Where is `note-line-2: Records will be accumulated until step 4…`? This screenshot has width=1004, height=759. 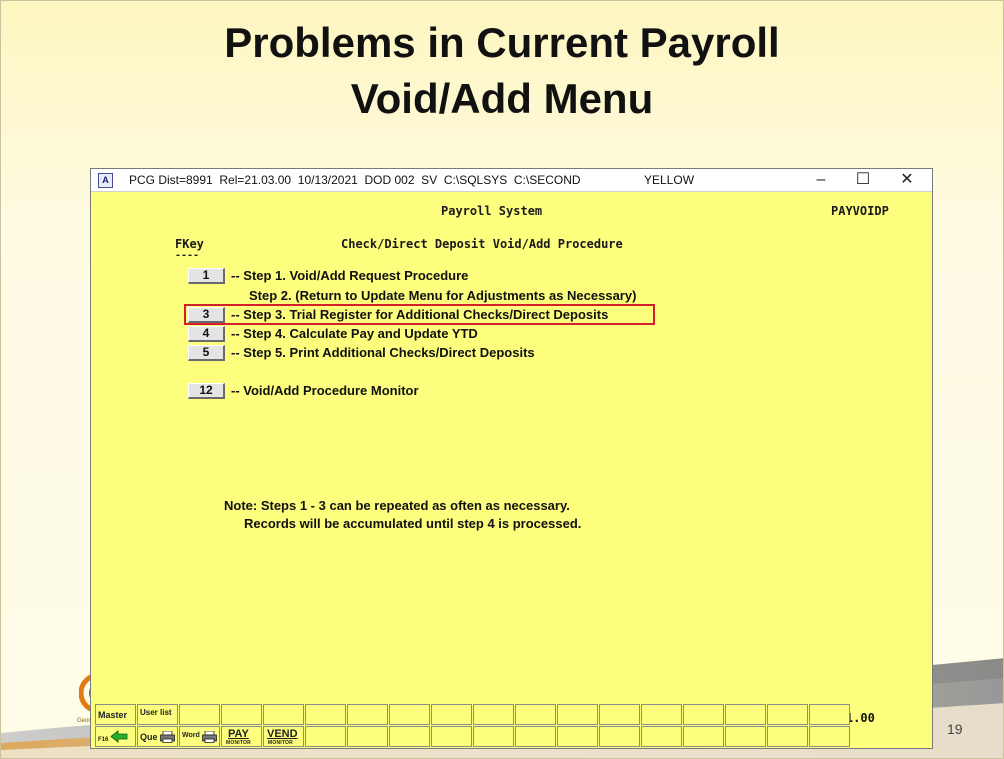 note-line-2: Records will be accumulated until step 4… is located at coordinates (413, 523).